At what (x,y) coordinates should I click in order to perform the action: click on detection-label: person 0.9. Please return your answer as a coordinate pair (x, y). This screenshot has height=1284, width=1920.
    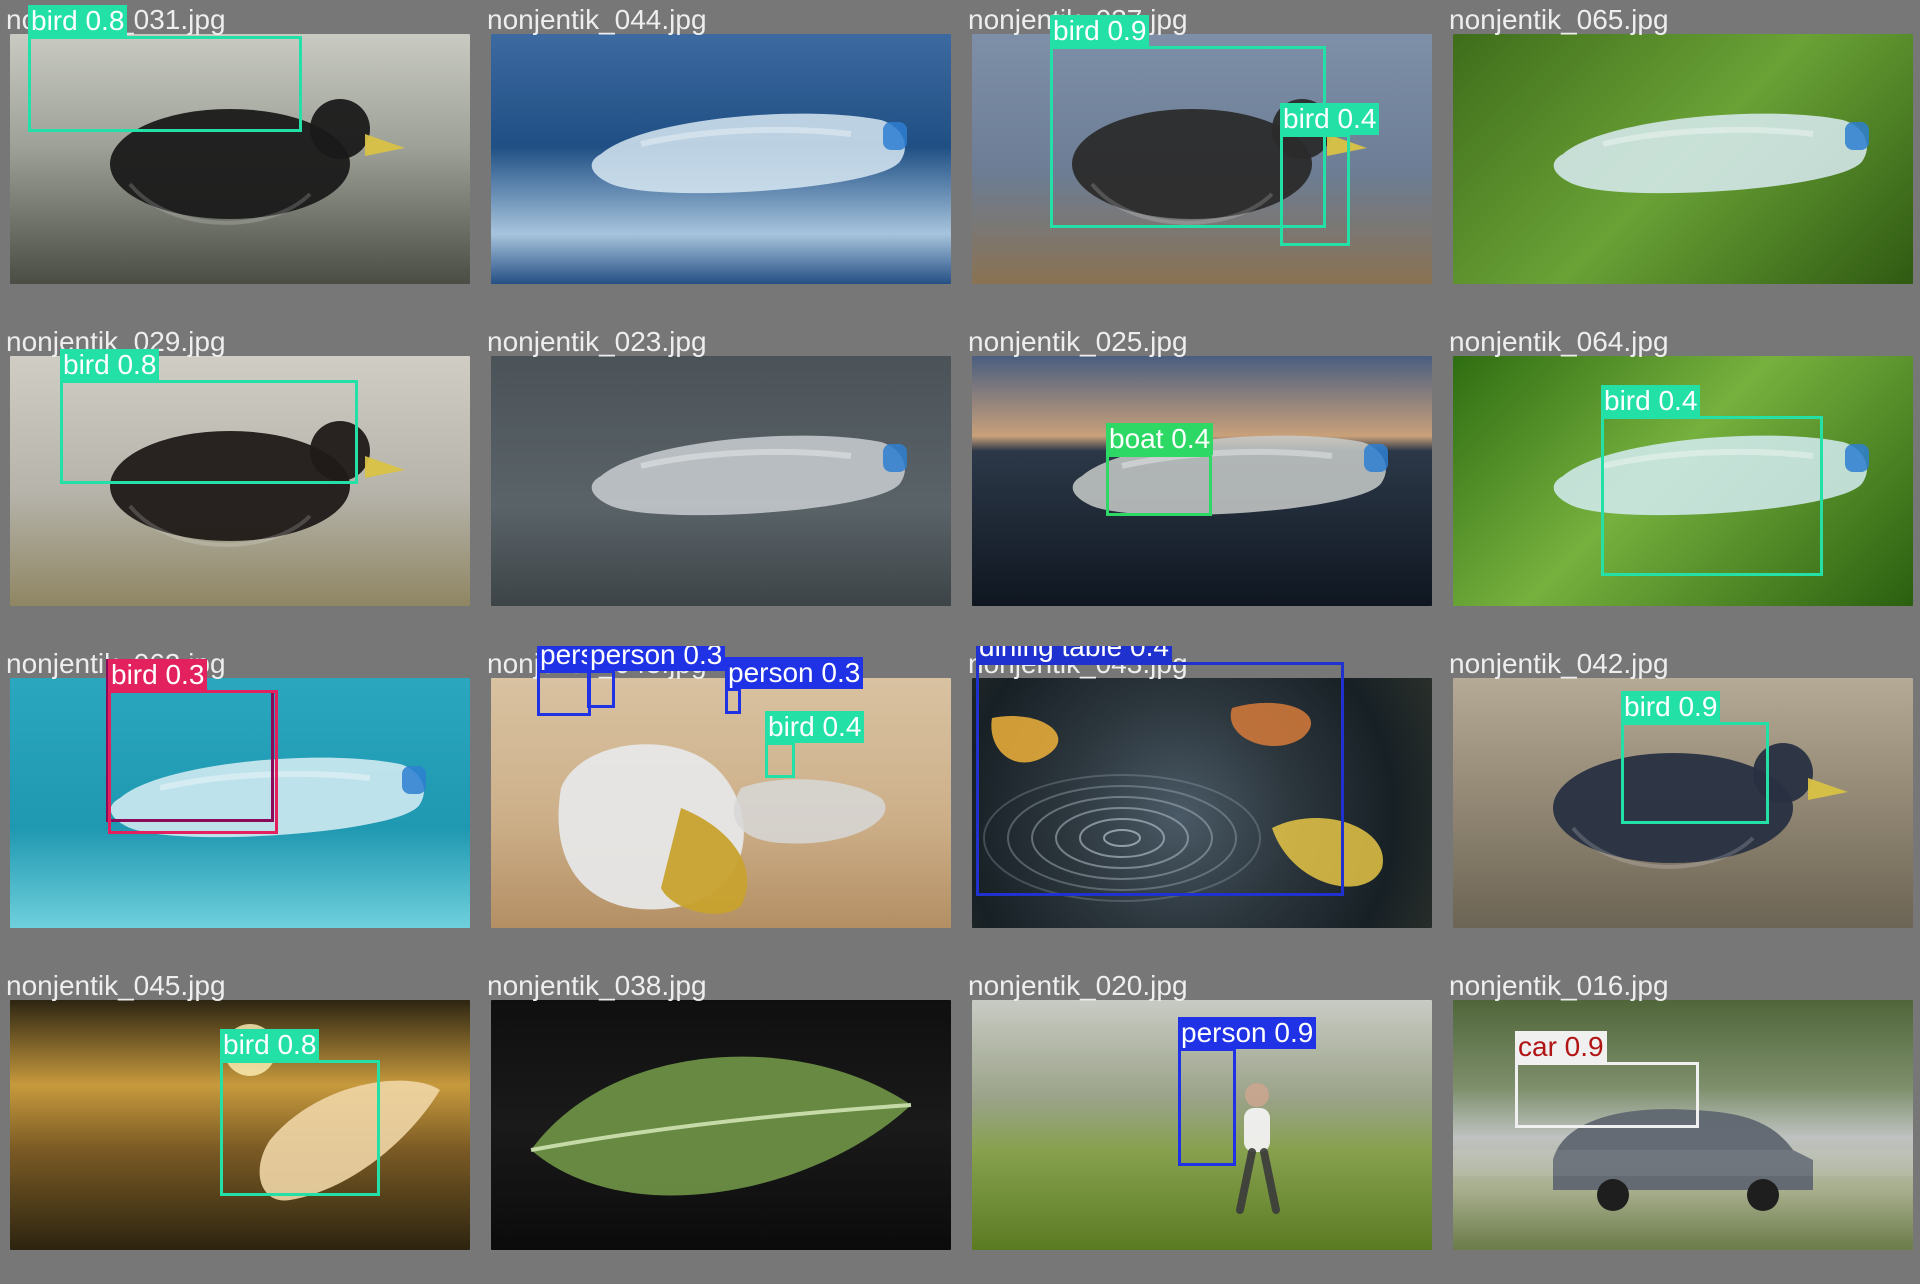
    Looking at the image, I should click on (1247, 1033).